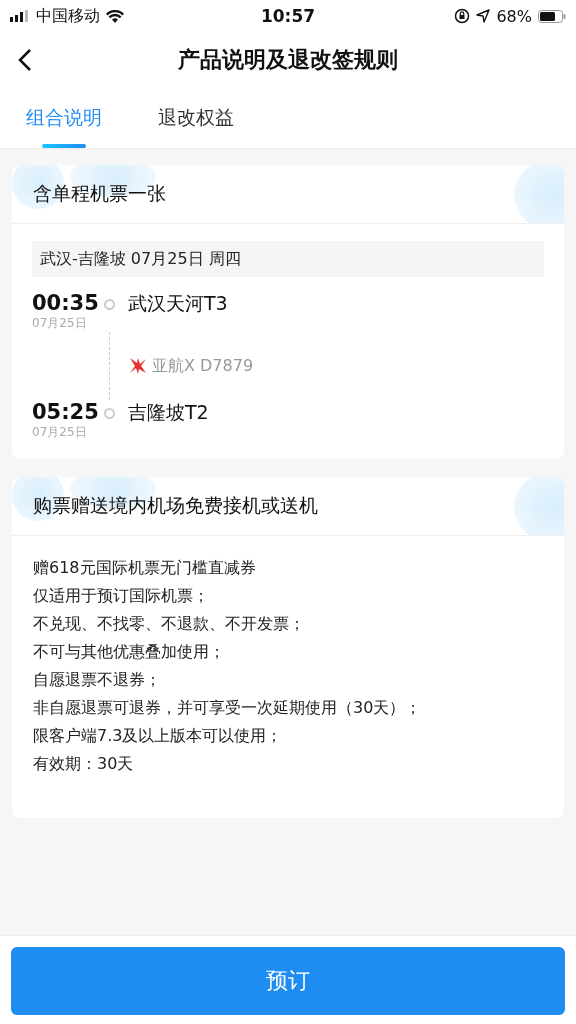  I want to click on route-summary: 武汉-吉隆坡 07月25日 周四, so click(288, 259).